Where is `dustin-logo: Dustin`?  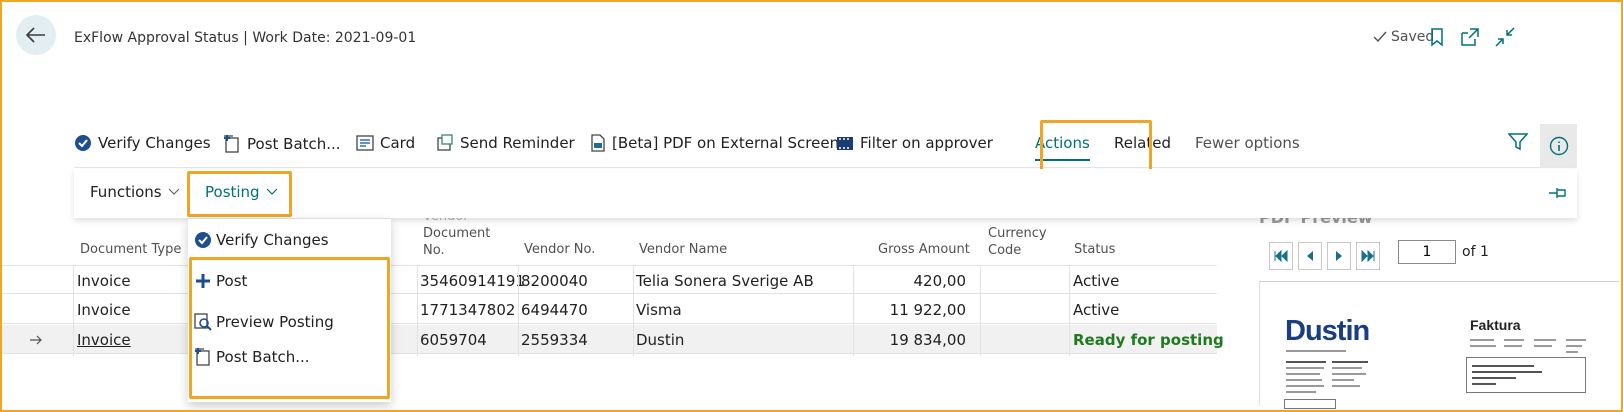
dustin-logo: Dustin is located at coordinates (1327, 331).